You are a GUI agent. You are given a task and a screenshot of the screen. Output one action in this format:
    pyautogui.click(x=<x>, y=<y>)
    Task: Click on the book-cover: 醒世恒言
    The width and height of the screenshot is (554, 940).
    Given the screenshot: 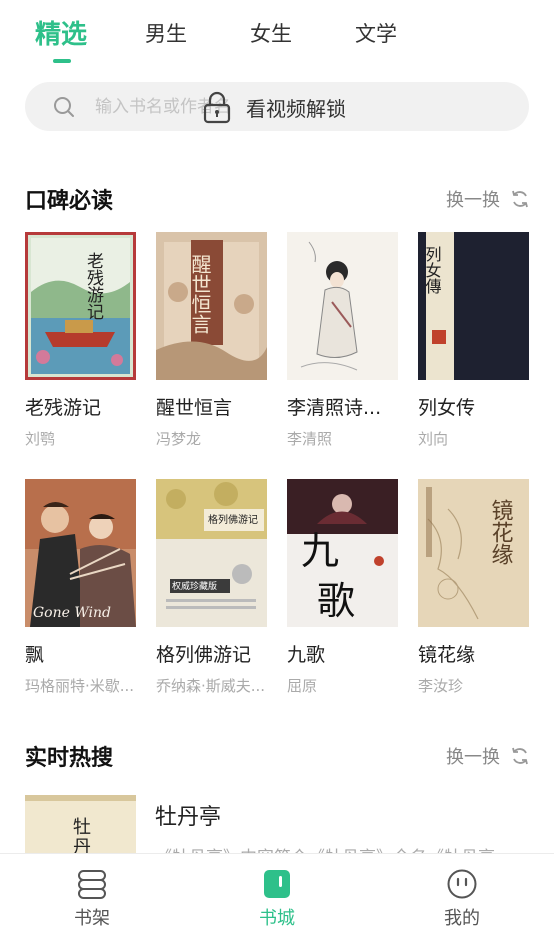 What is the action you would take?
    pyautogui.click(x=211, y=306)
    